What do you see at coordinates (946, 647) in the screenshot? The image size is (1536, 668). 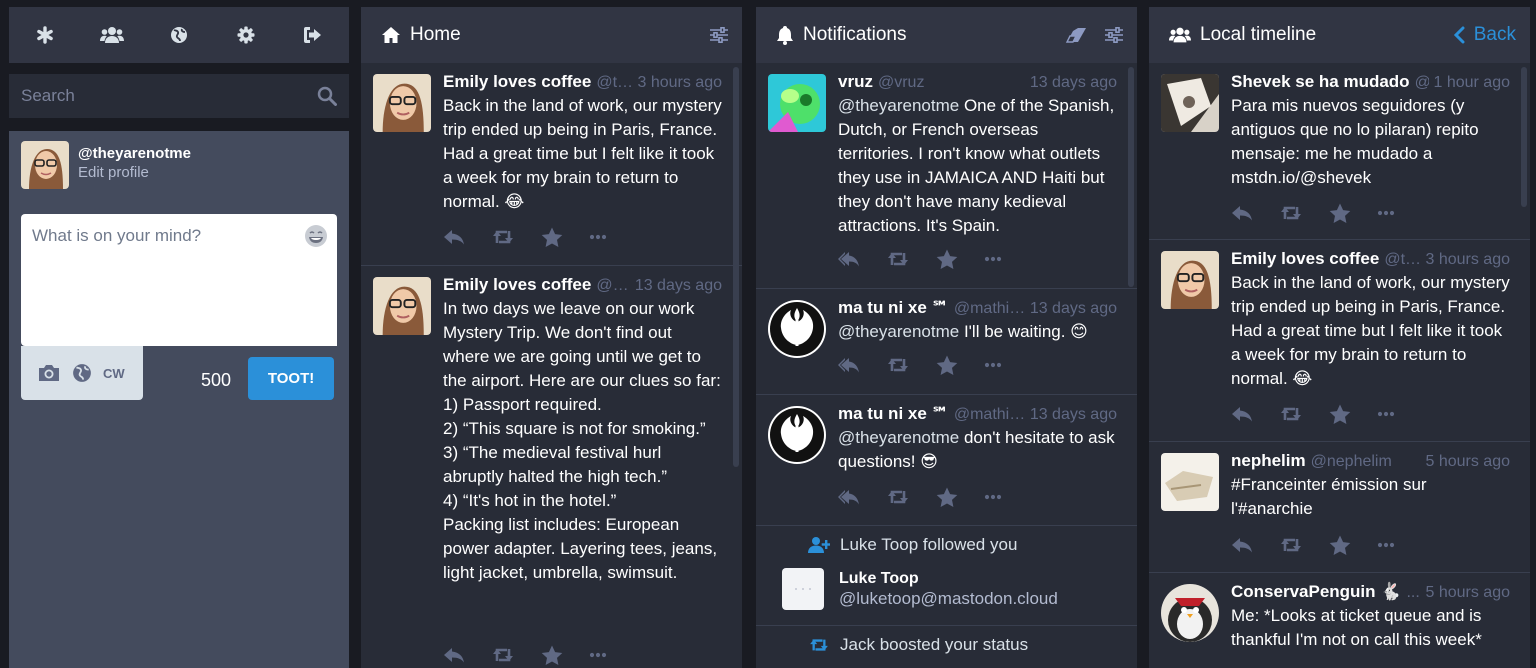 I see `notification-boost: Jack boosted your status` at bounding box center [946, 647].